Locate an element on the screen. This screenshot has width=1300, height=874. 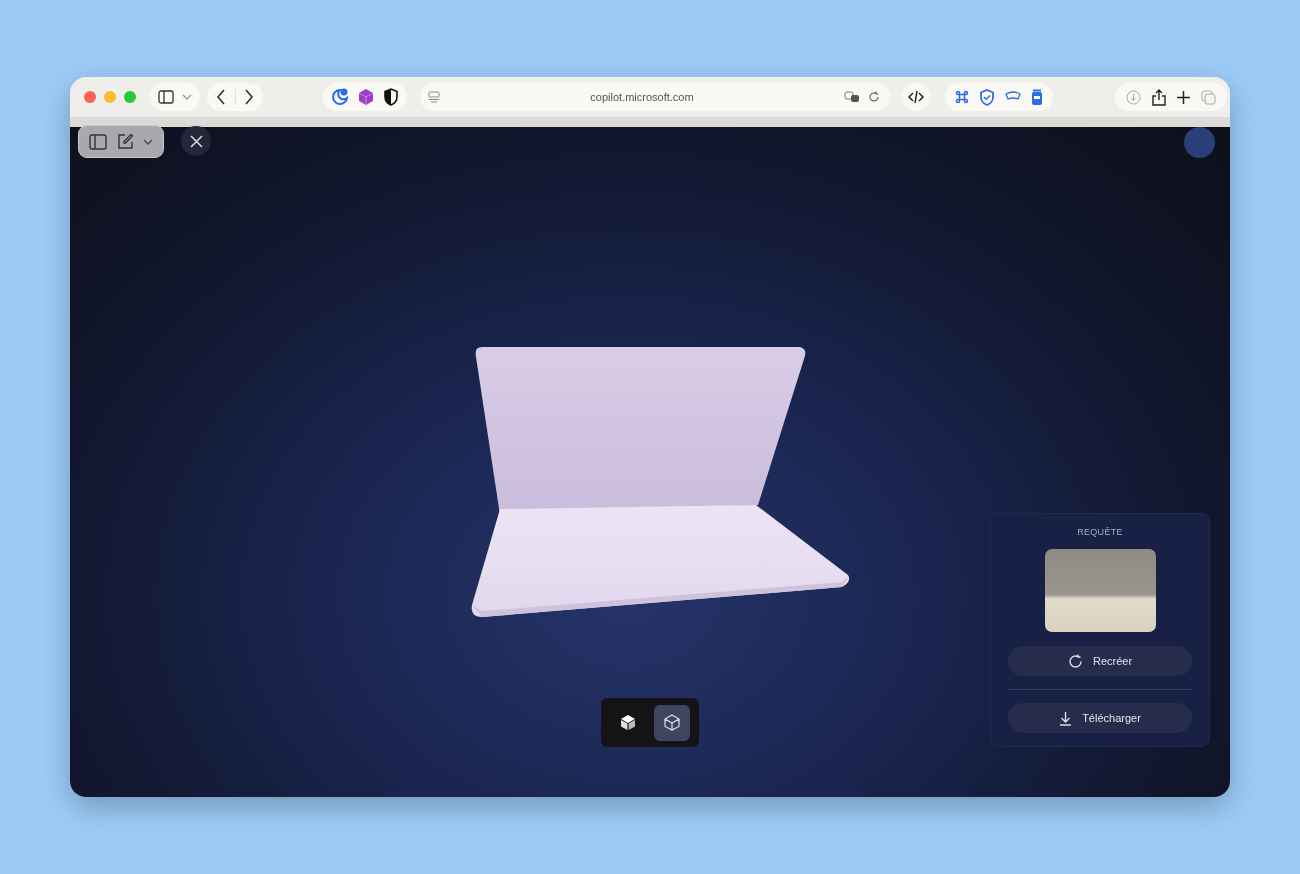
close-icon is located at coordinates (196, 141).